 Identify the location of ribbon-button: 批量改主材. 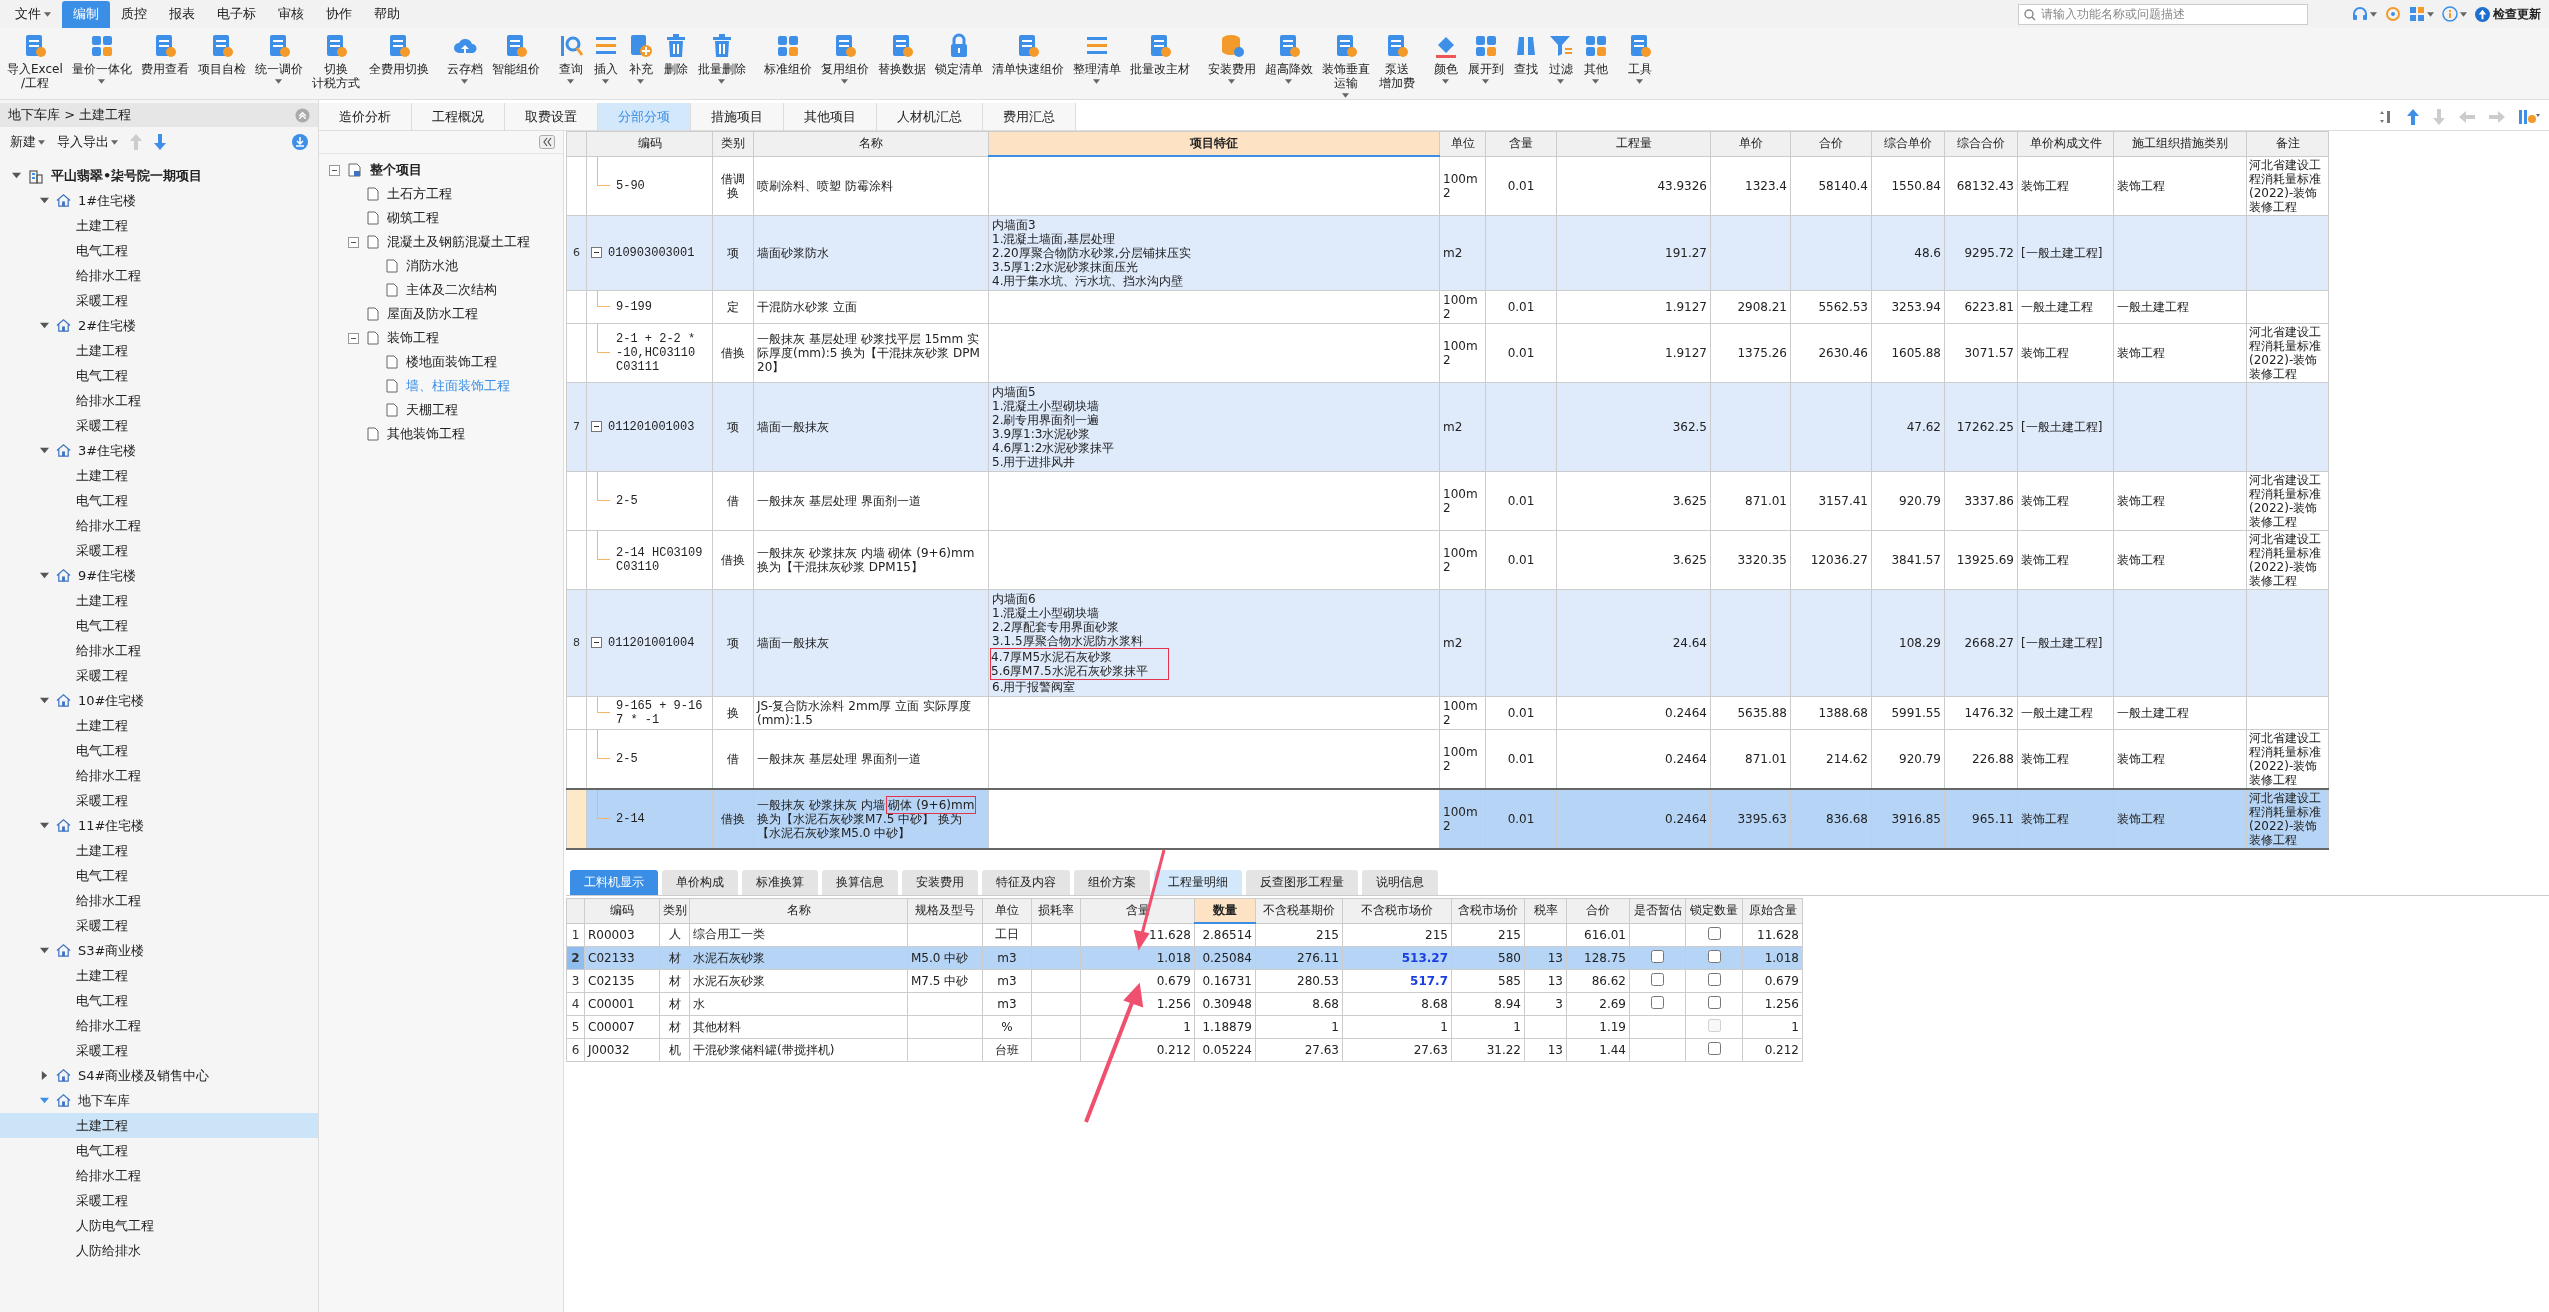
(1159, 58).